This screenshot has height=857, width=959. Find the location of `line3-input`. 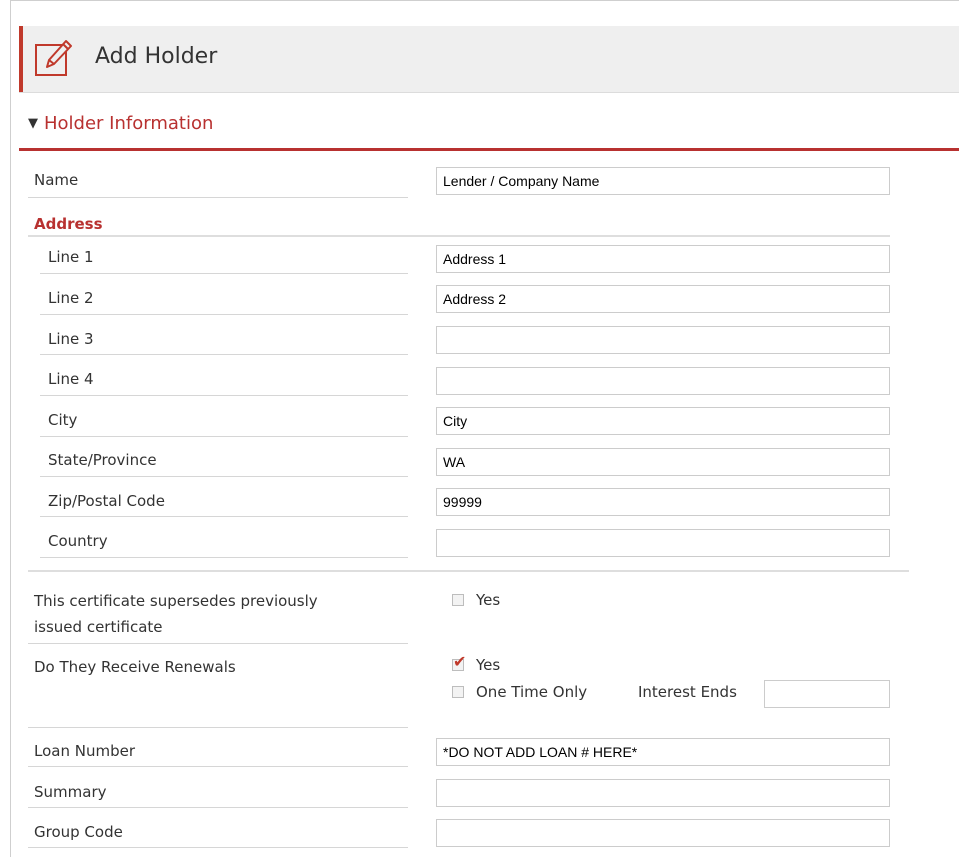

line3-input is located at coordinates (663, 340).